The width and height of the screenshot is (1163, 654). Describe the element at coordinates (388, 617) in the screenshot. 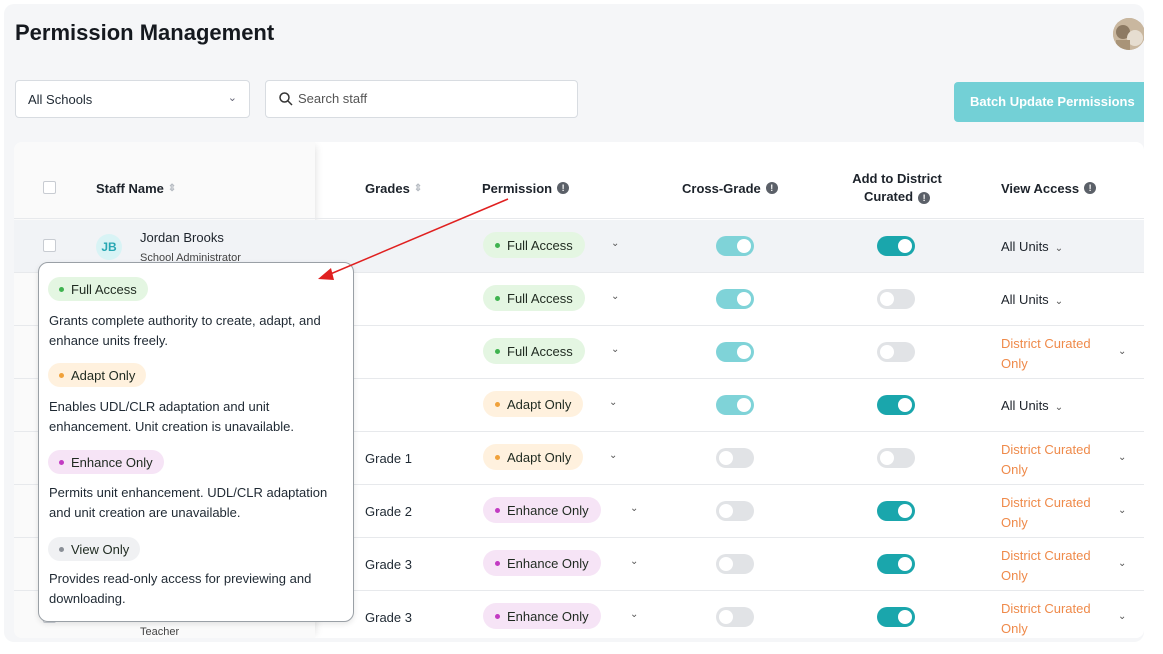

I see `grade-value: Grade 3` at that location.